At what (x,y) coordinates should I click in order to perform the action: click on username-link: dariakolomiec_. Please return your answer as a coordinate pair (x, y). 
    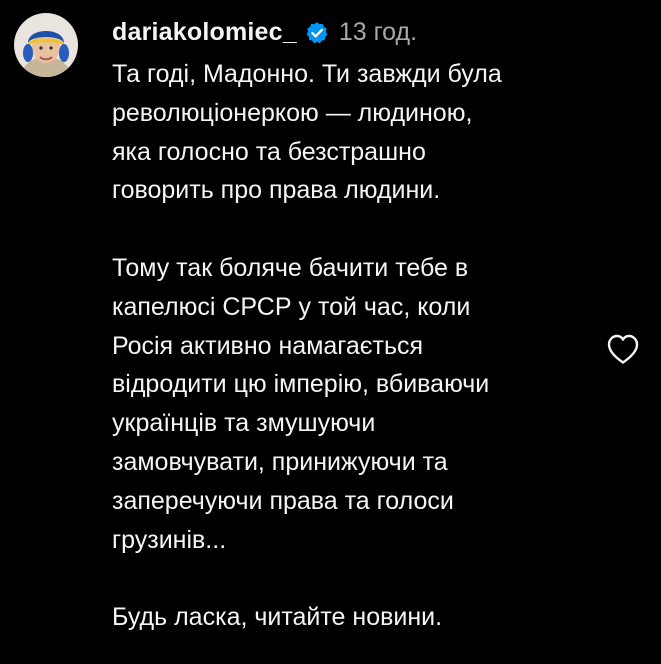
    Looking at the image, I should click on (204, 32).